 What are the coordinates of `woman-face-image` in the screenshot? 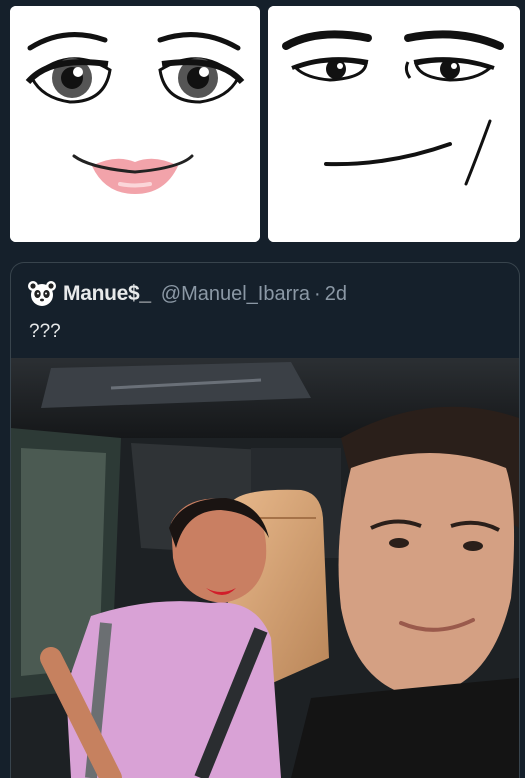 It's located at (135, 124).